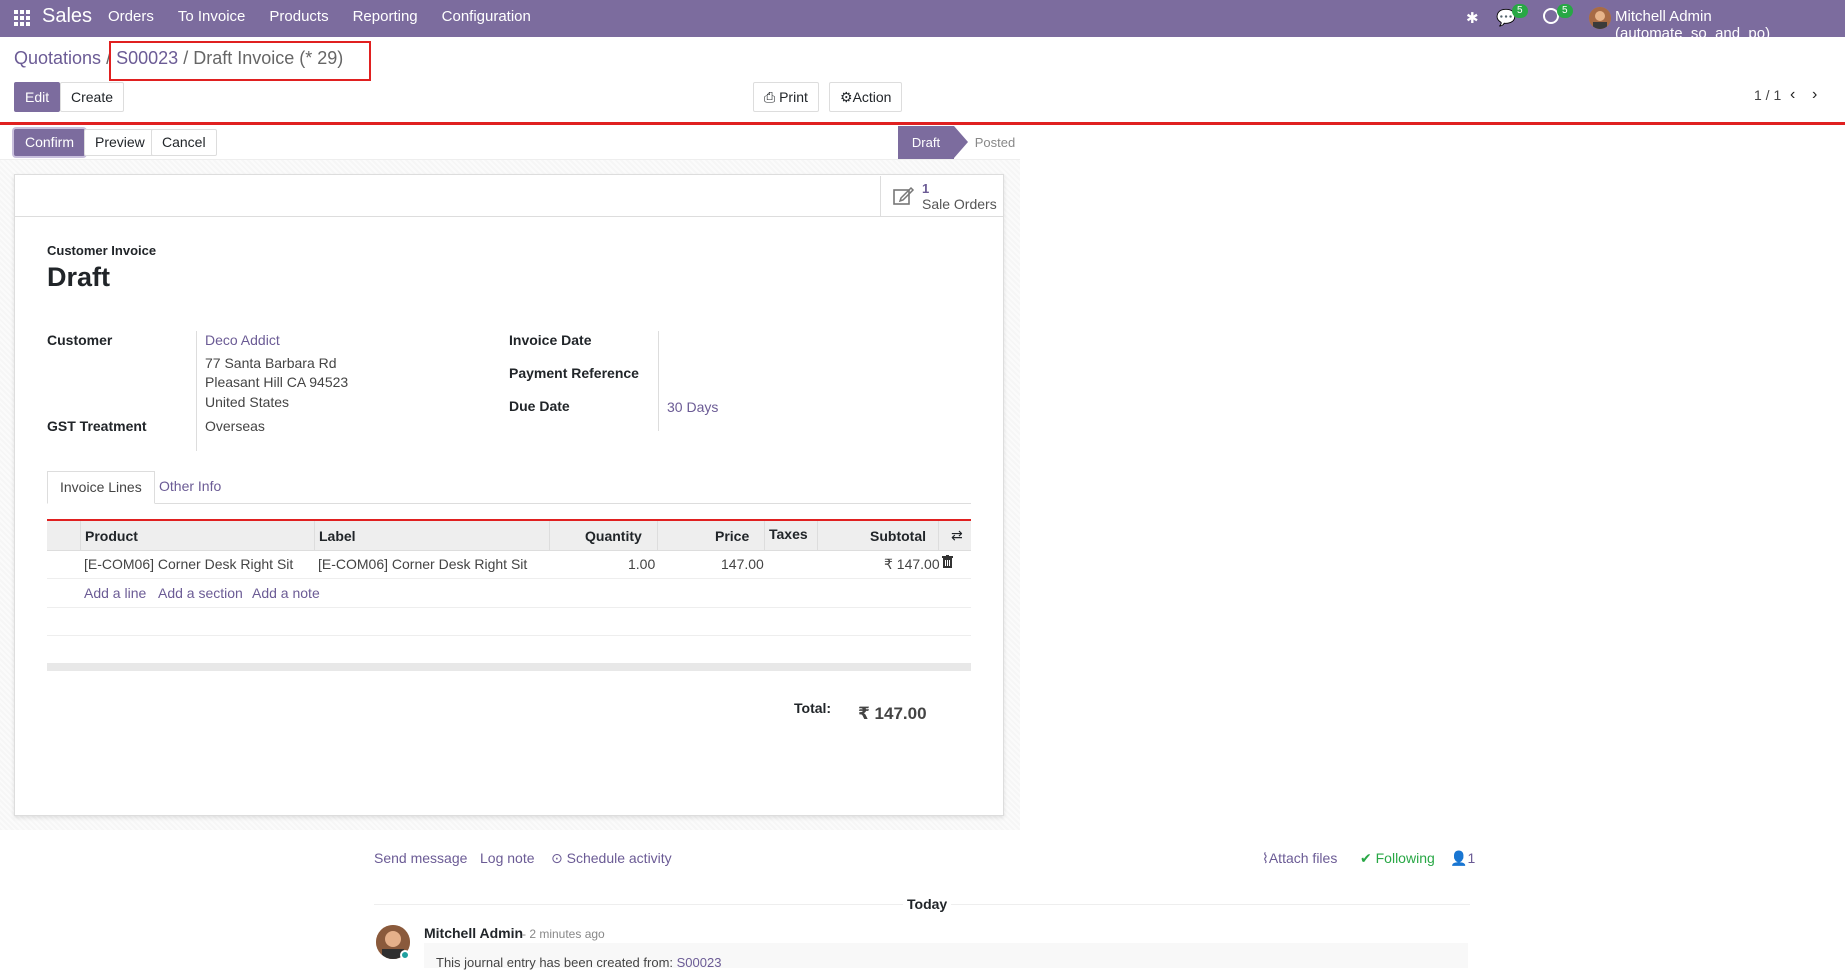  I want to click on add-note-link: Add a note, so click(286, 593).